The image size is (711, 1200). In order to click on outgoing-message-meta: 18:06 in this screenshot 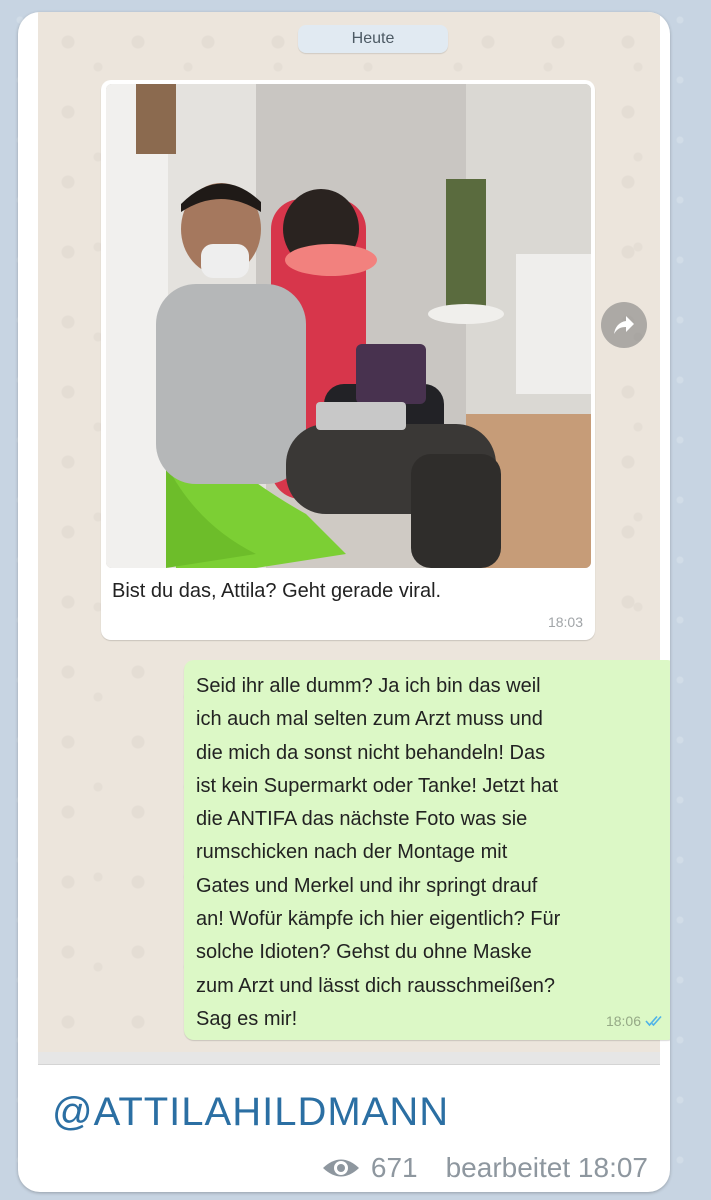, I will do `click(635, 1021)`.